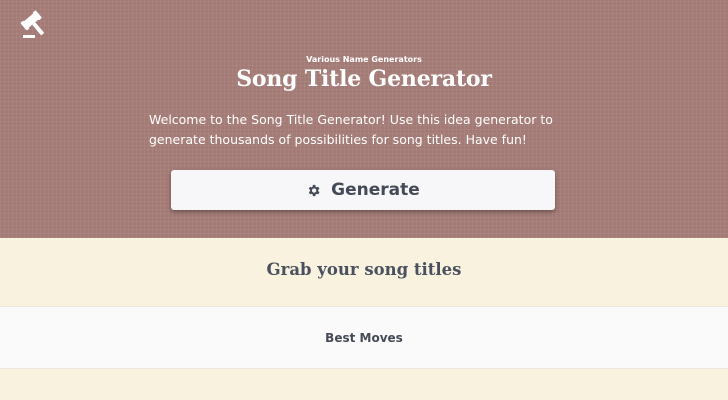 Image resolution: width=728 pixels, height=400 pixels. Describe the element at coordinates (364, 269) in the screenshot. I see `results-heading: Grab your song titles` at that location.